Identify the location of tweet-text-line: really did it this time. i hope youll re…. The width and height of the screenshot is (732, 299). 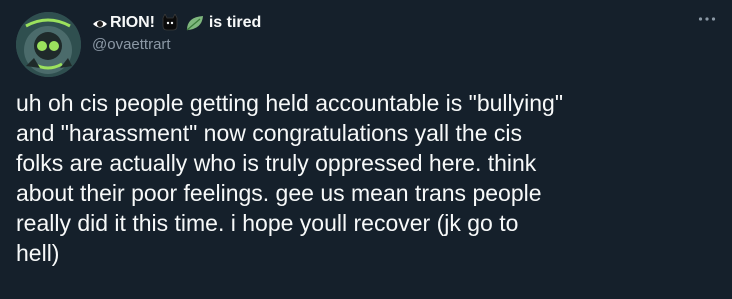
(267, 223).